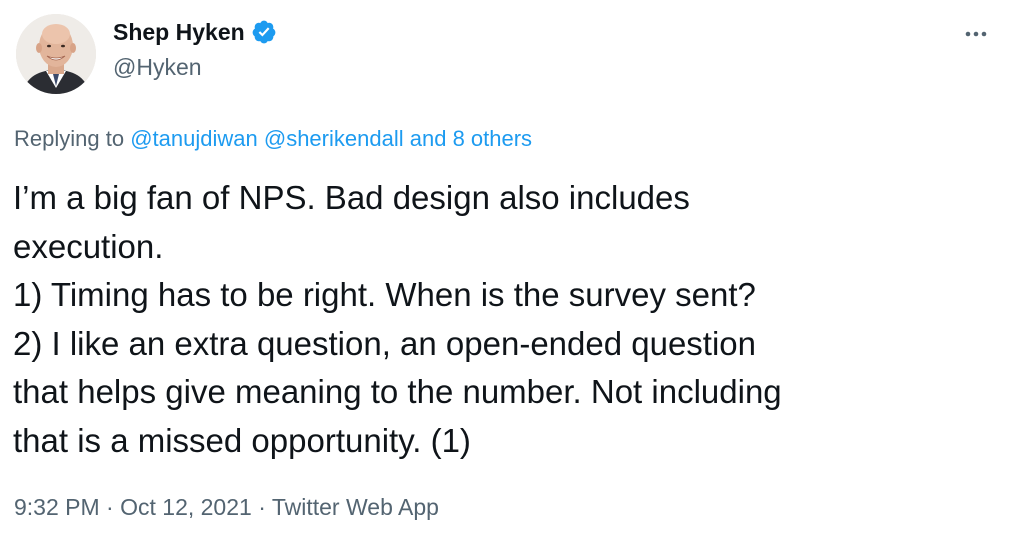 Image resolution: width=1024 pixels, height=533 pixels. Describe the element at coordinates (179, 32) in the screenshot. I see `author-name: Shep Hyken` at that location.